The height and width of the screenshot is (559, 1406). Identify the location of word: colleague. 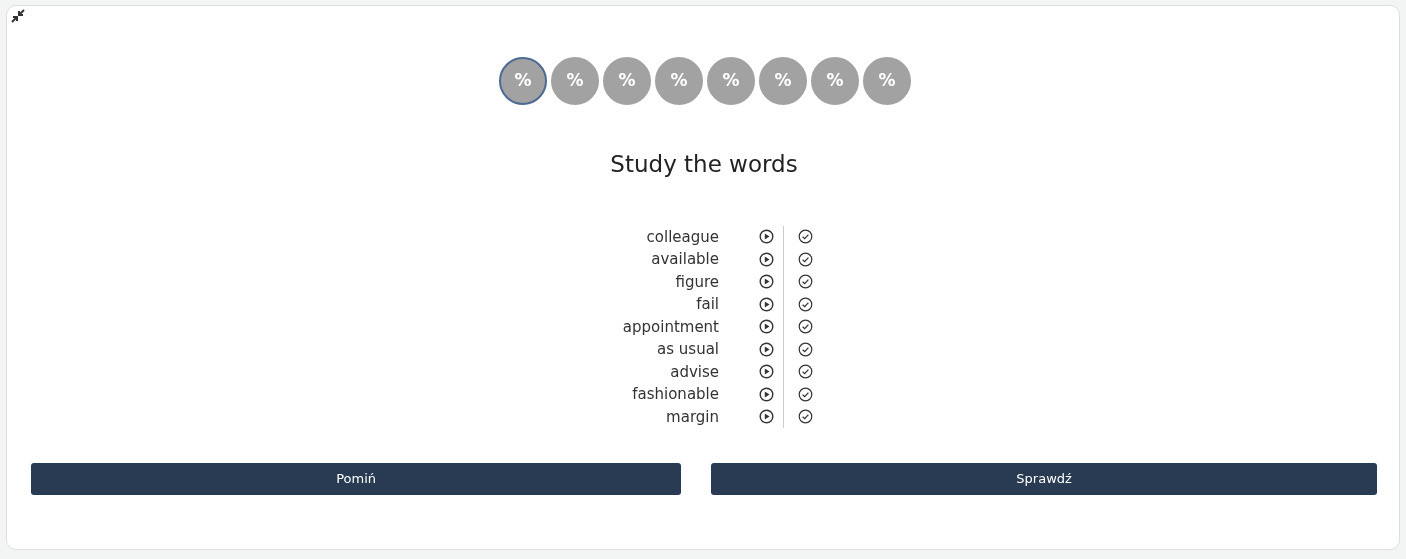
(682, 237).